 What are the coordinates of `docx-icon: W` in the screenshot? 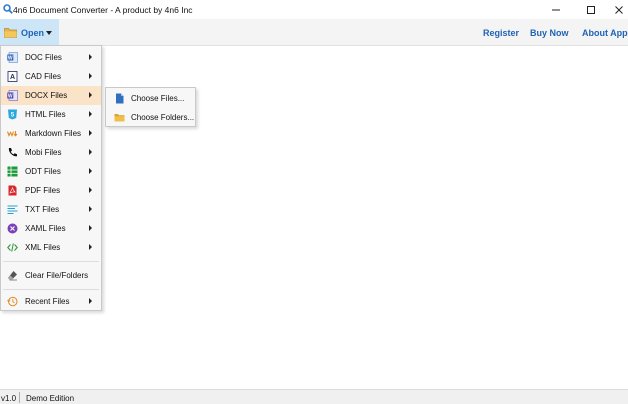 It's located at (12, 95).